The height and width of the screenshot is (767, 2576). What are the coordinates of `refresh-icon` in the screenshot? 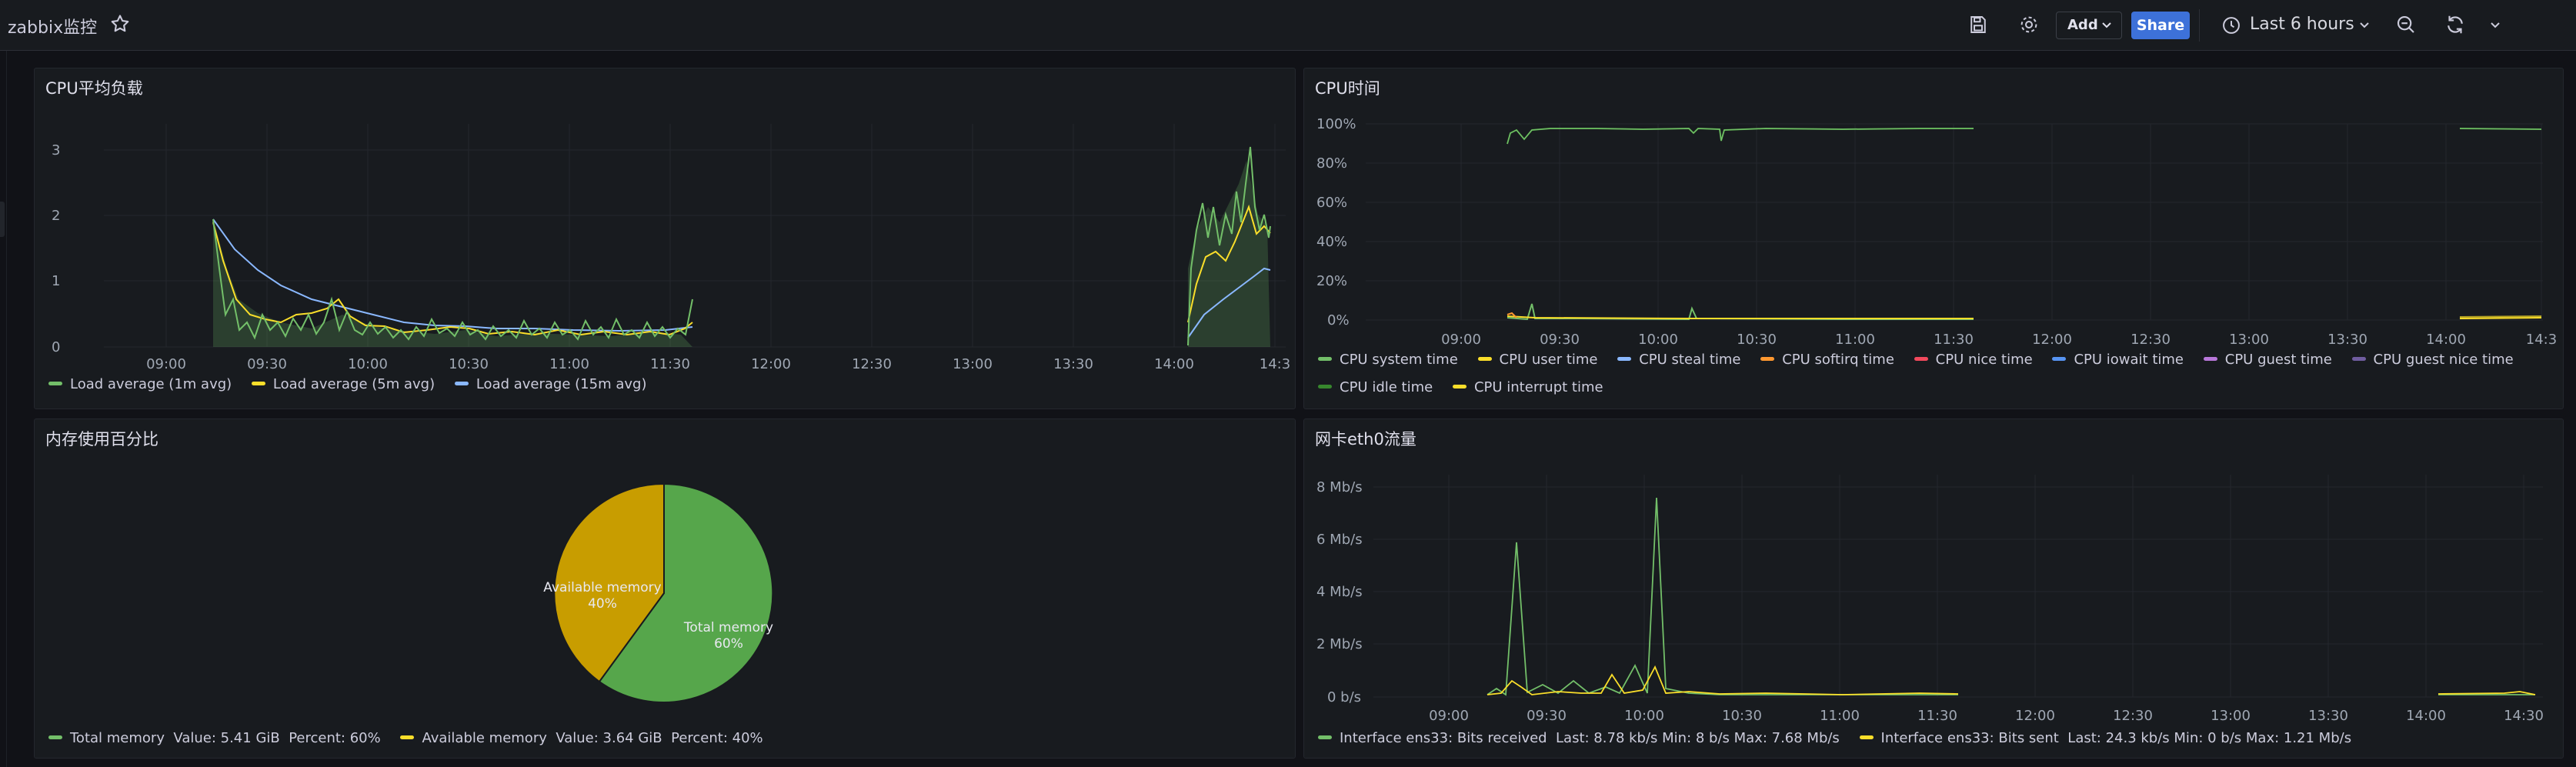 It's located at (2456, 24).